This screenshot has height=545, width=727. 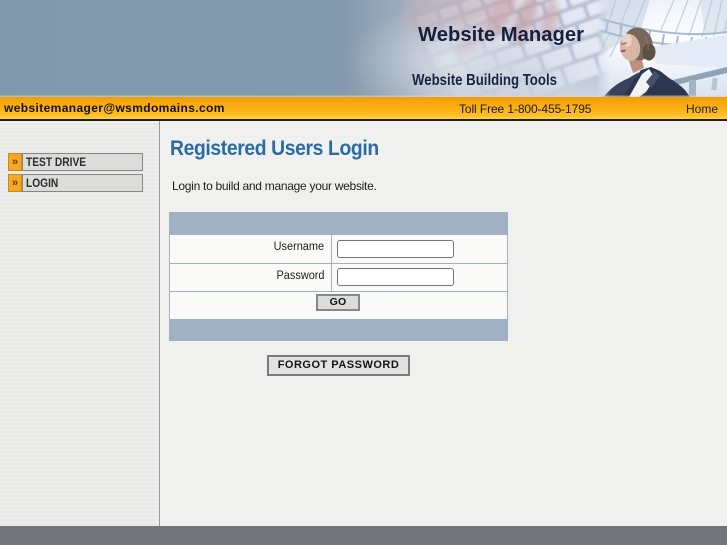 I want to click on svg-text: Website Manager, so click(x=501, y=34).